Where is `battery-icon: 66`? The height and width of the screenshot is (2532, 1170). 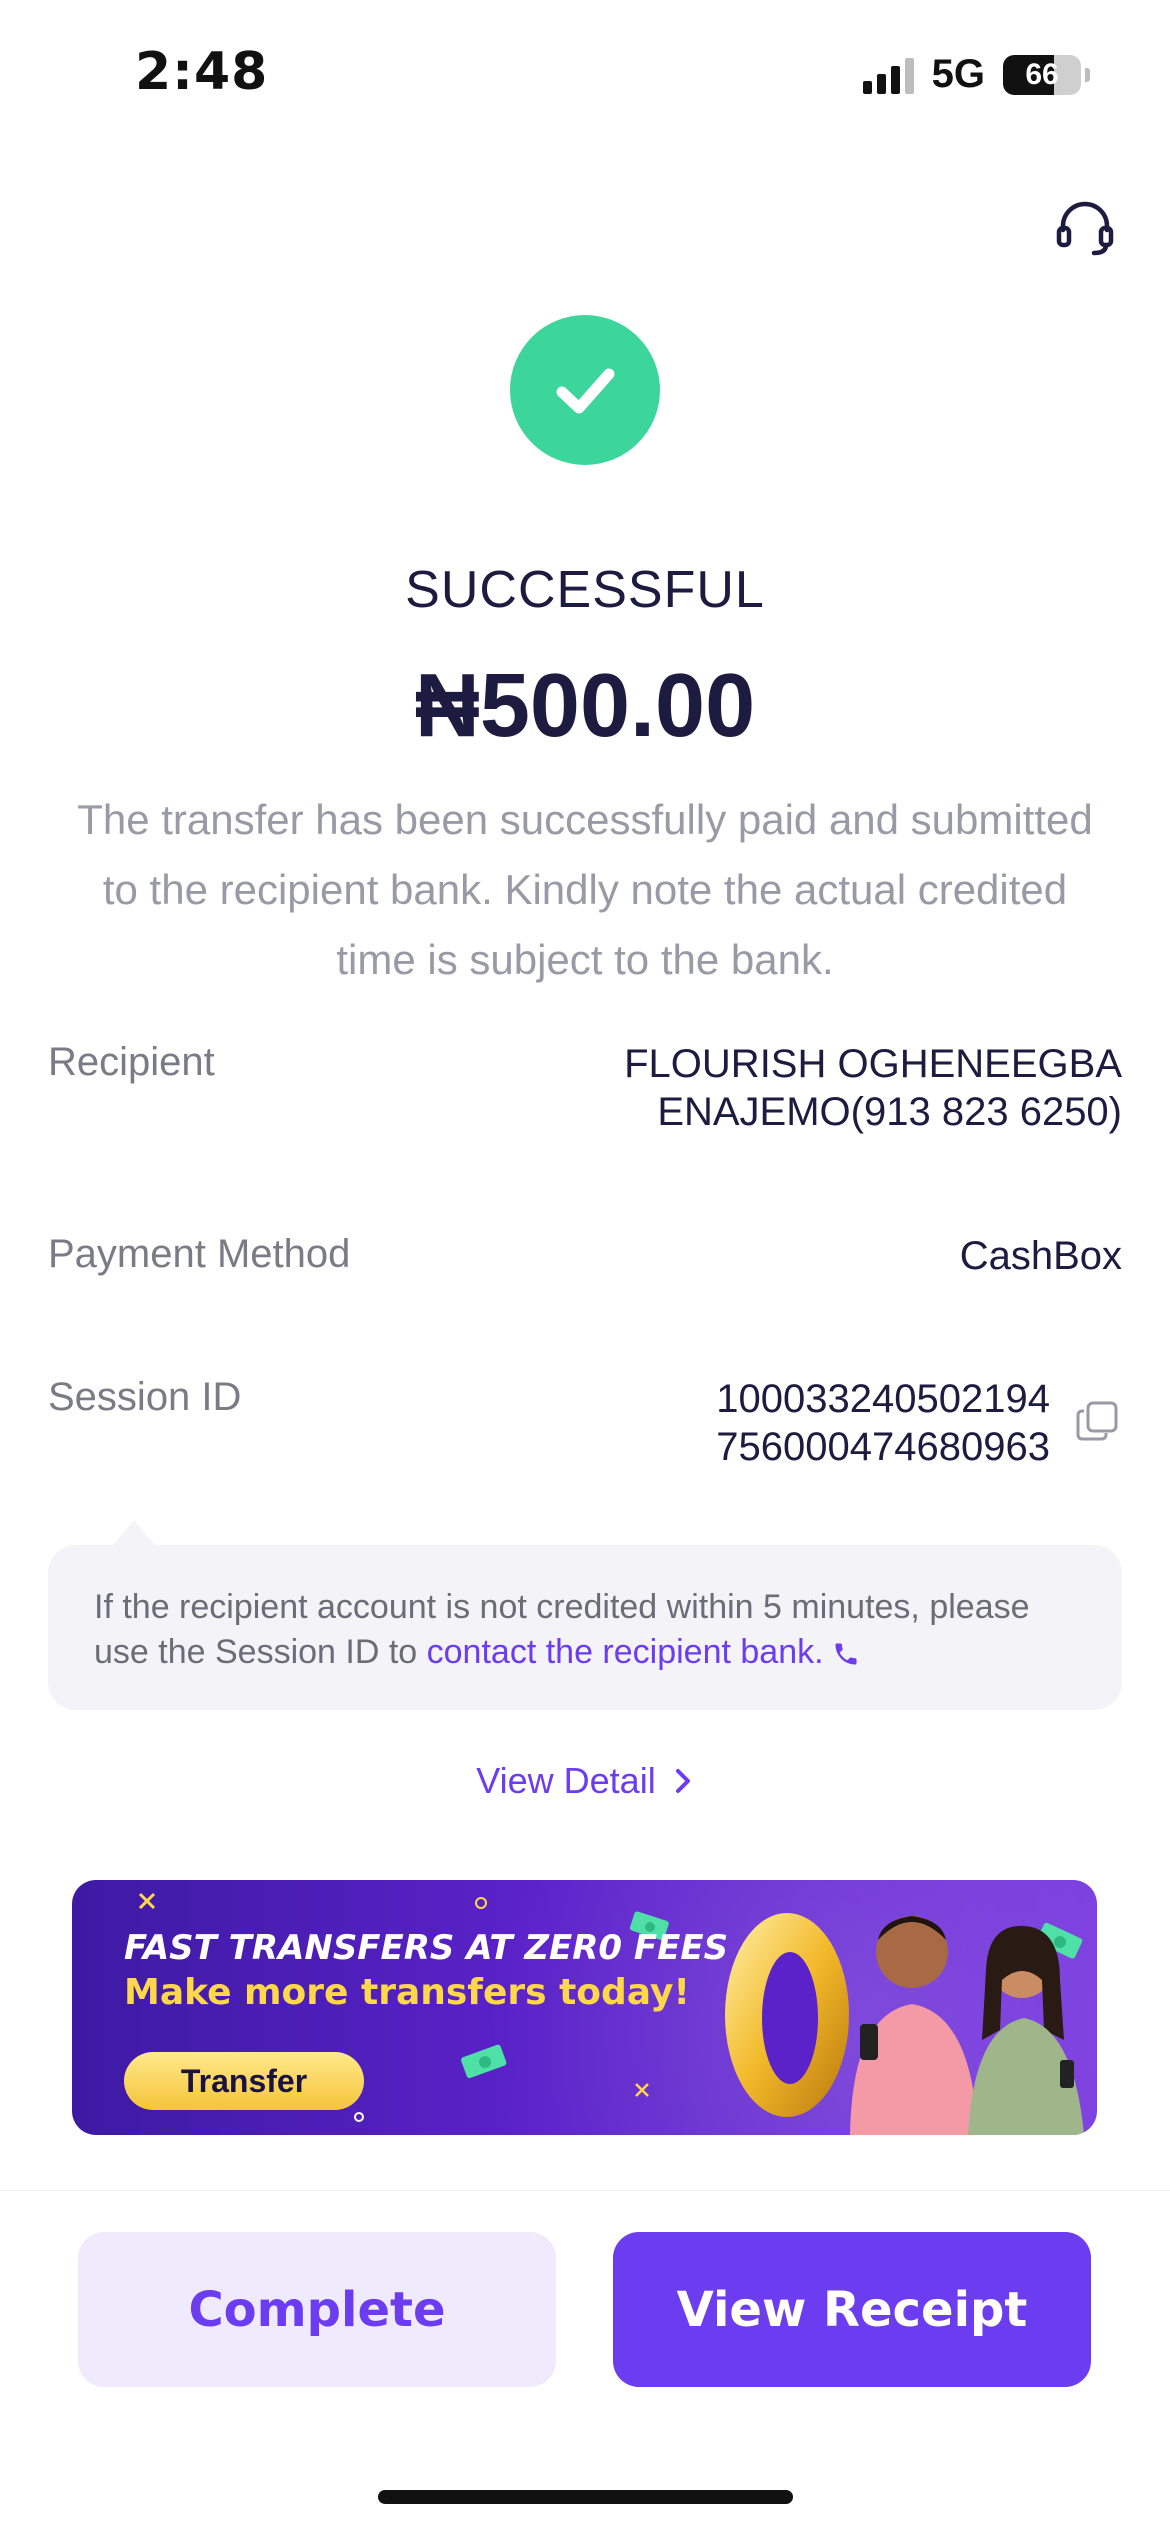
battery-icon: 66 is located at coordinates (1042, 74).